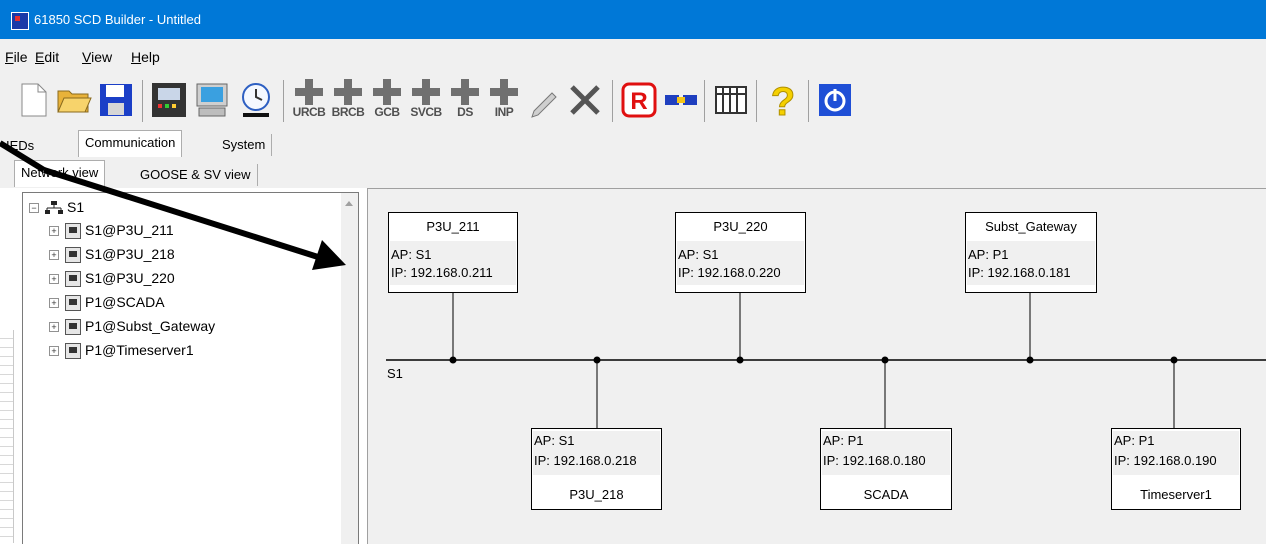 The width and height of the screenshot is (1266, 544). What do you see at coordinates (20, 21) in the screenshot?
I see `app-icon` at bounding box center [20, 21].